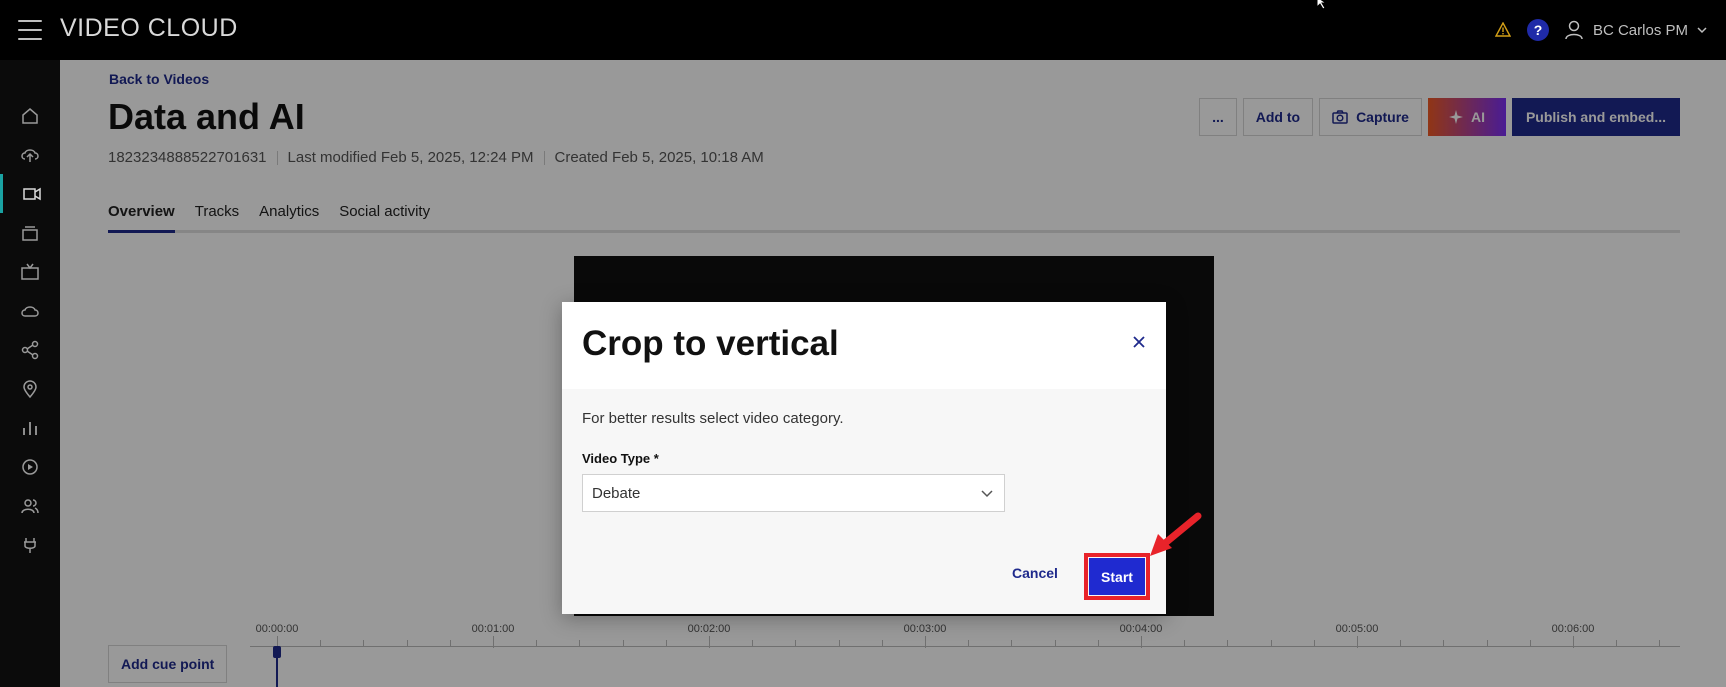 The image size is (1726, 687). Describe the element at coordinates (1139, 342) in the screenshot. I see `close-icon` at that location.